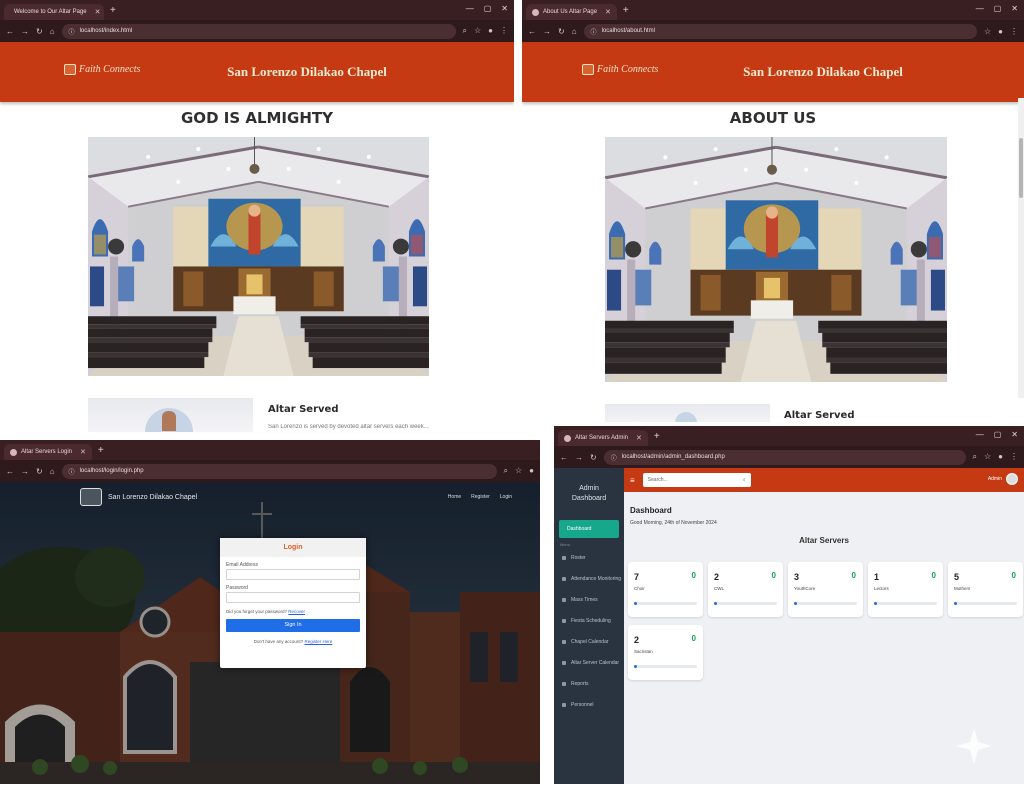 The width and height of the screenshot is (1024, 796). Describe the element at coordinates (589, 683) in the screenshot. I see `sidebar-item-reports: Reports` at that location.